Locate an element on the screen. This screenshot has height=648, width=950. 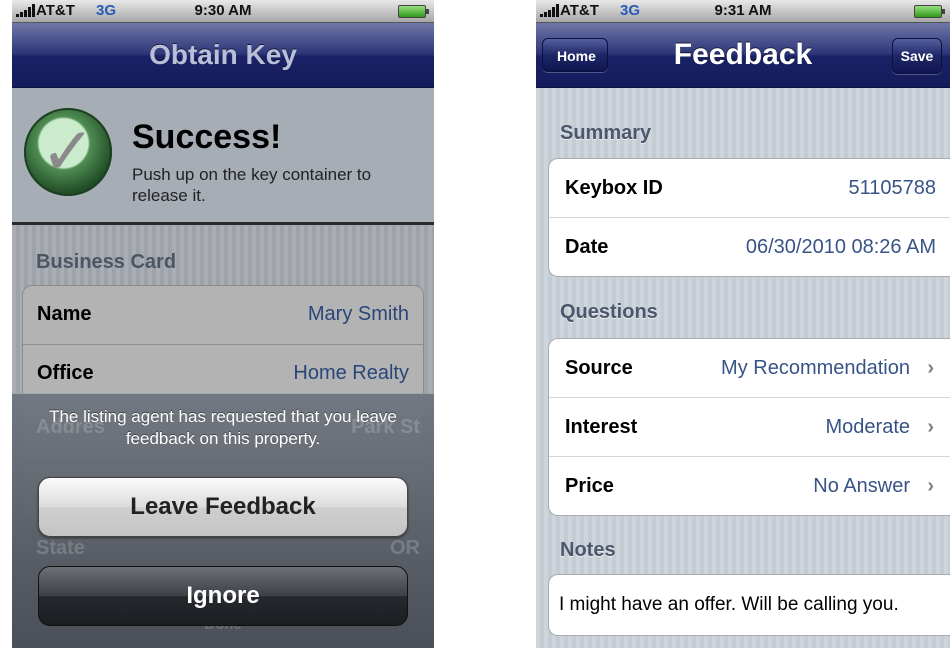
obscured-state-label: State is located at coordinates (60, 548).